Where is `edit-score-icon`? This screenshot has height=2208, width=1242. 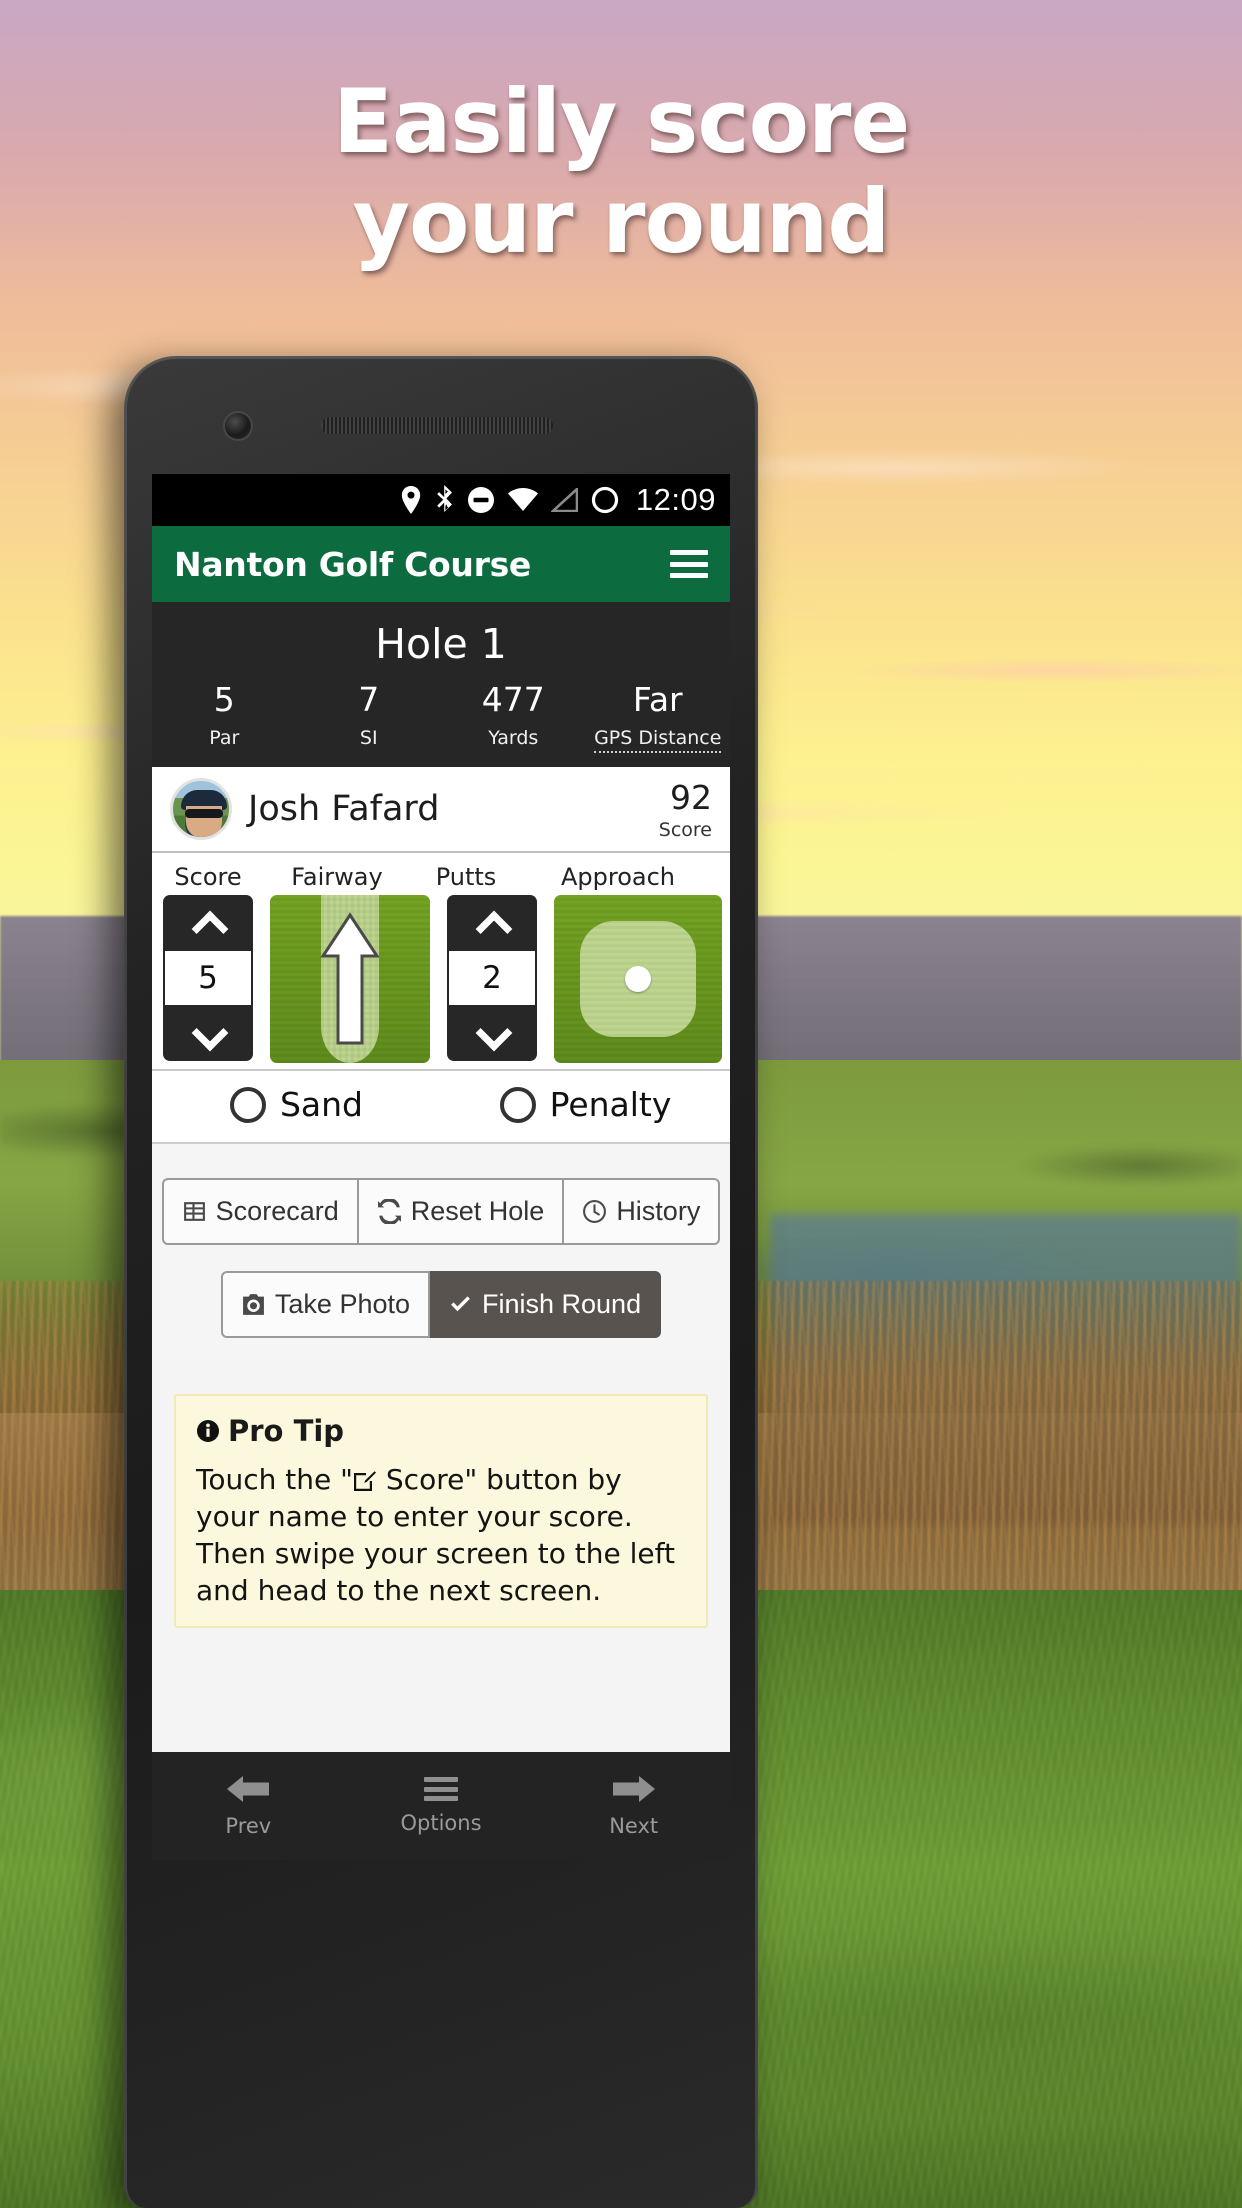
edit-score-icon is located at coordinates (365, 1481).